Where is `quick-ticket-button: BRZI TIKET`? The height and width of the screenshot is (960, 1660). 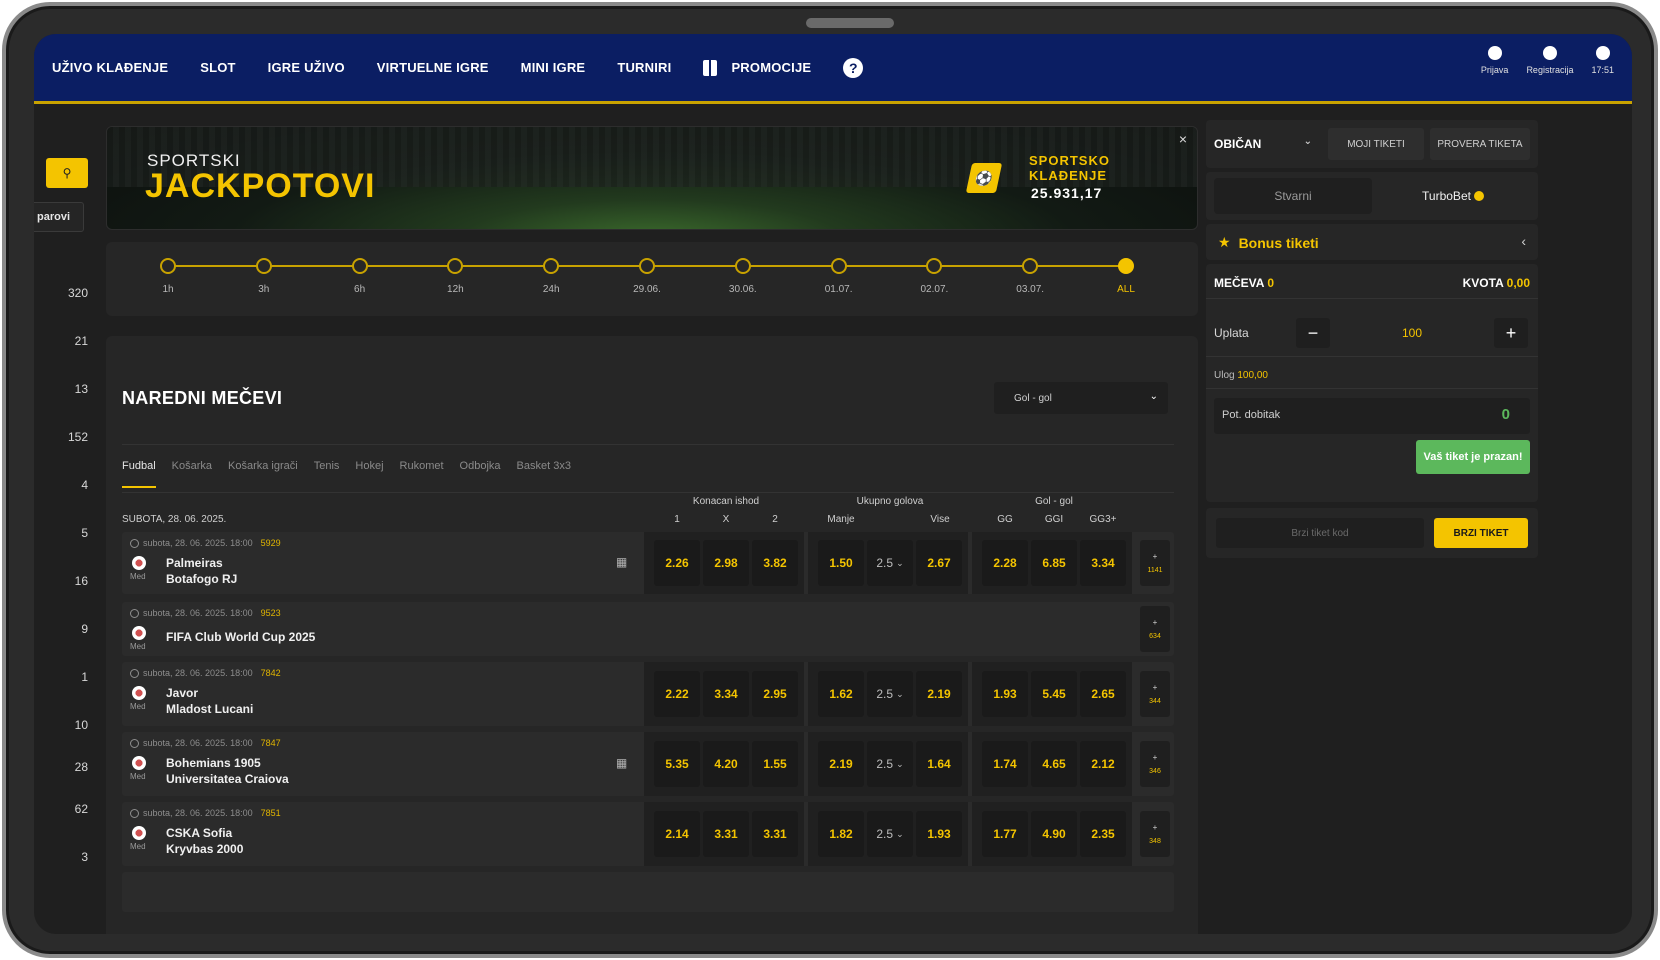
quick-ticket-button: BRZI TIKET is located at coordinates (1481, 533).